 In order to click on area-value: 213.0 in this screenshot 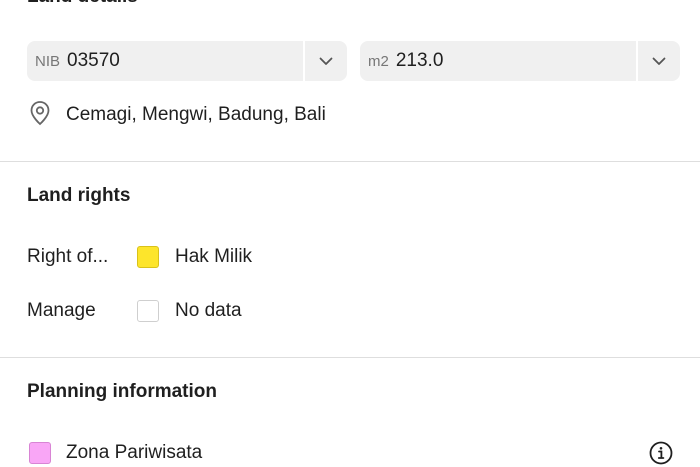, I will do `click(419, 60)`.